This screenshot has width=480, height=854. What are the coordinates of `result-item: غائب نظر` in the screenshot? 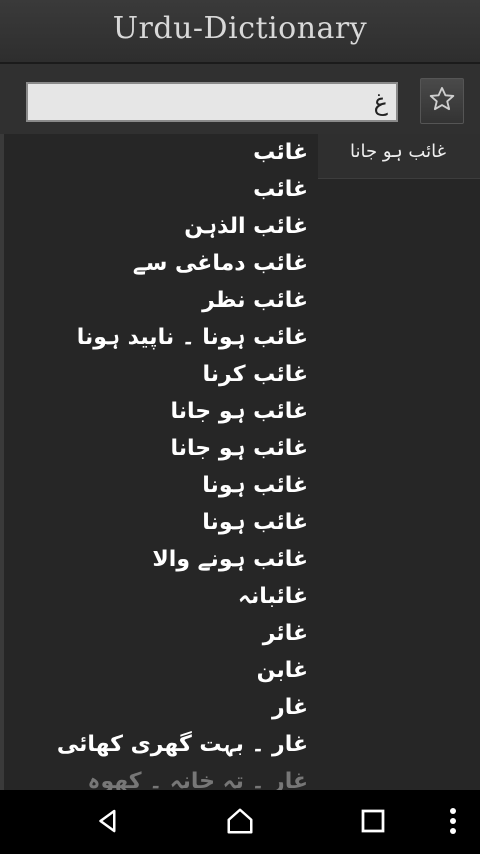 It's located at (159, 300).